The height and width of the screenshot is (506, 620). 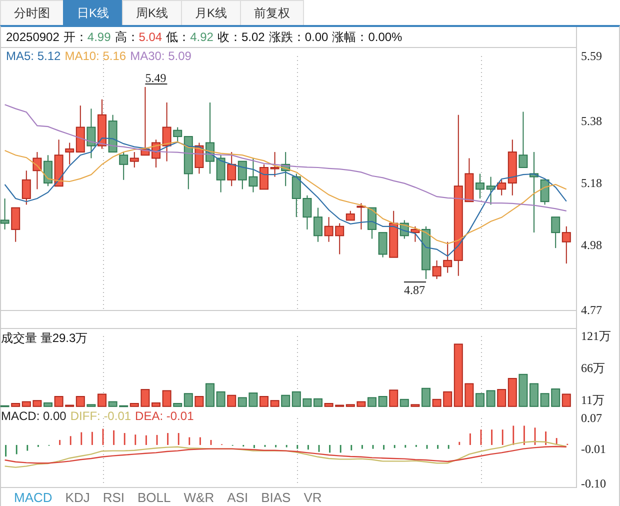 I want to click on ma-legend-item: MA10: 5.16, so click(x=95, y=56).